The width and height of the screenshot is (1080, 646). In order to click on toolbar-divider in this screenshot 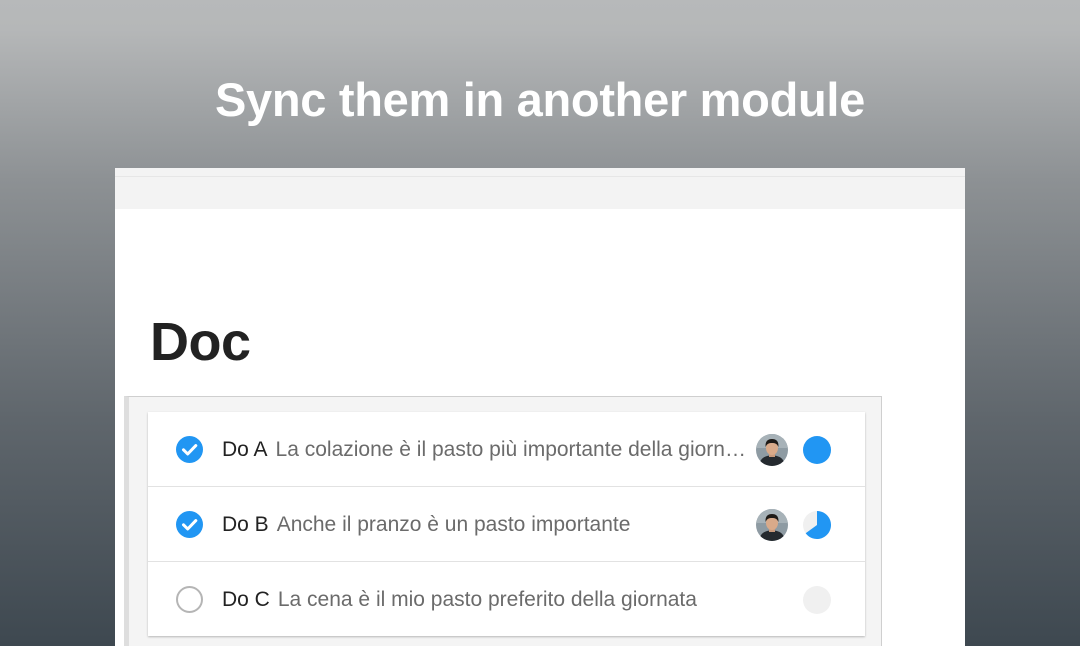, I will do `click(540, 176)`.